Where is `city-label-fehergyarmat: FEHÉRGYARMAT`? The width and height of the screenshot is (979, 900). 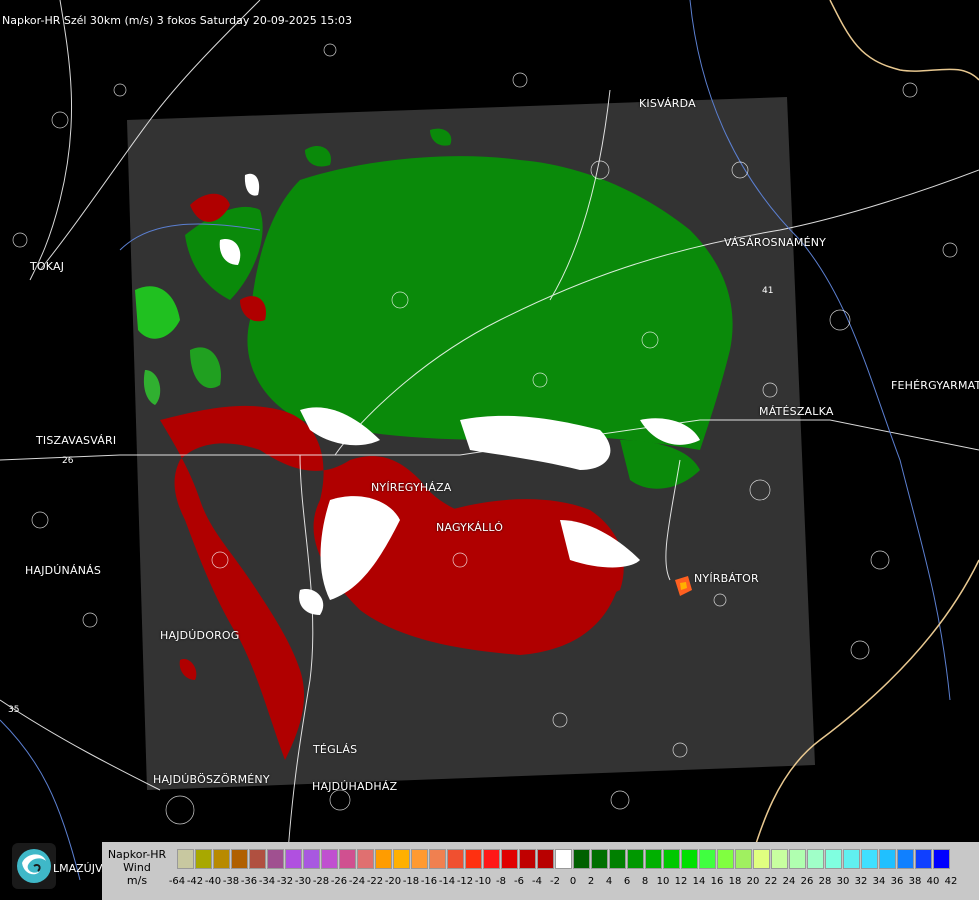
city-label-fehergyarmat: FEHÉRGYARMAT is located at coordinates (935, 385).